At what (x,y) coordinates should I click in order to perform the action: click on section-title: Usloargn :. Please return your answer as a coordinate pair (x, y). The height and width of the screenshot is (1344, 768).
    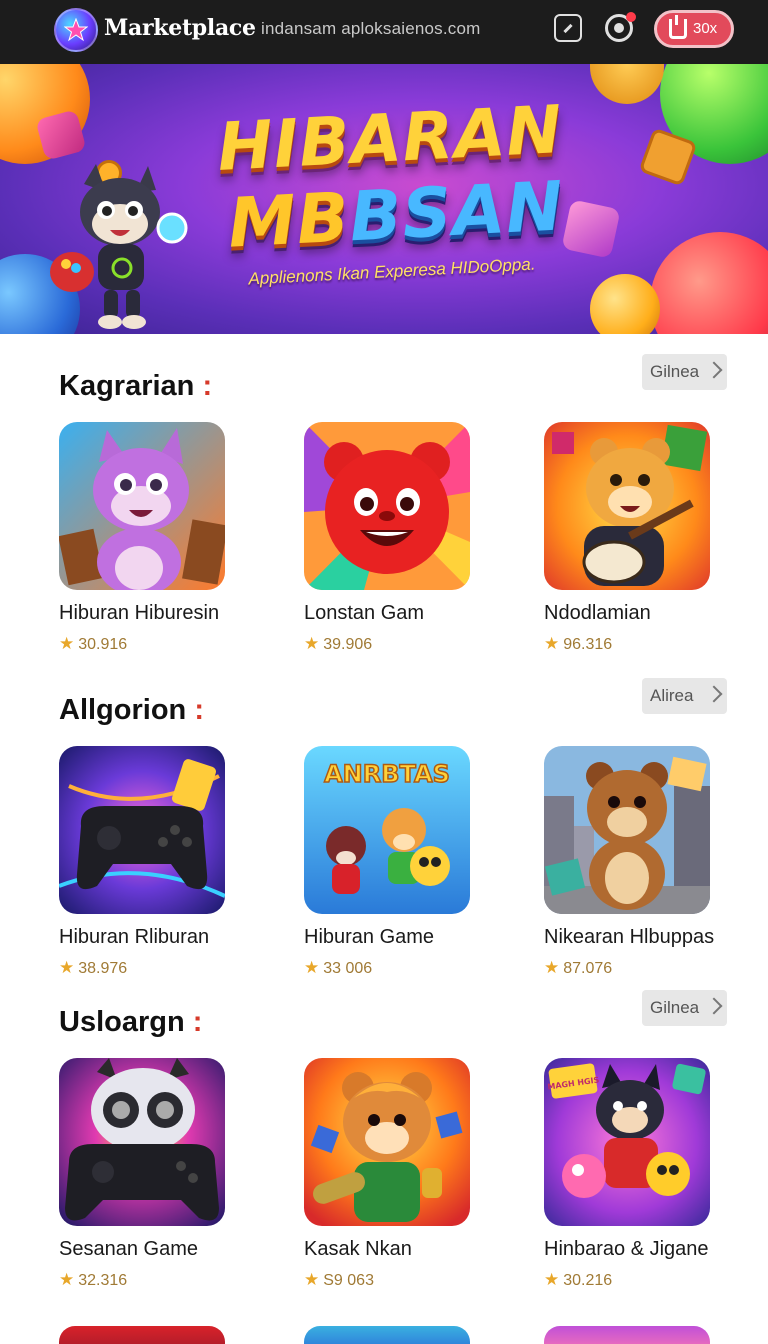
    Looking at the image, I should click on (131, 1022).